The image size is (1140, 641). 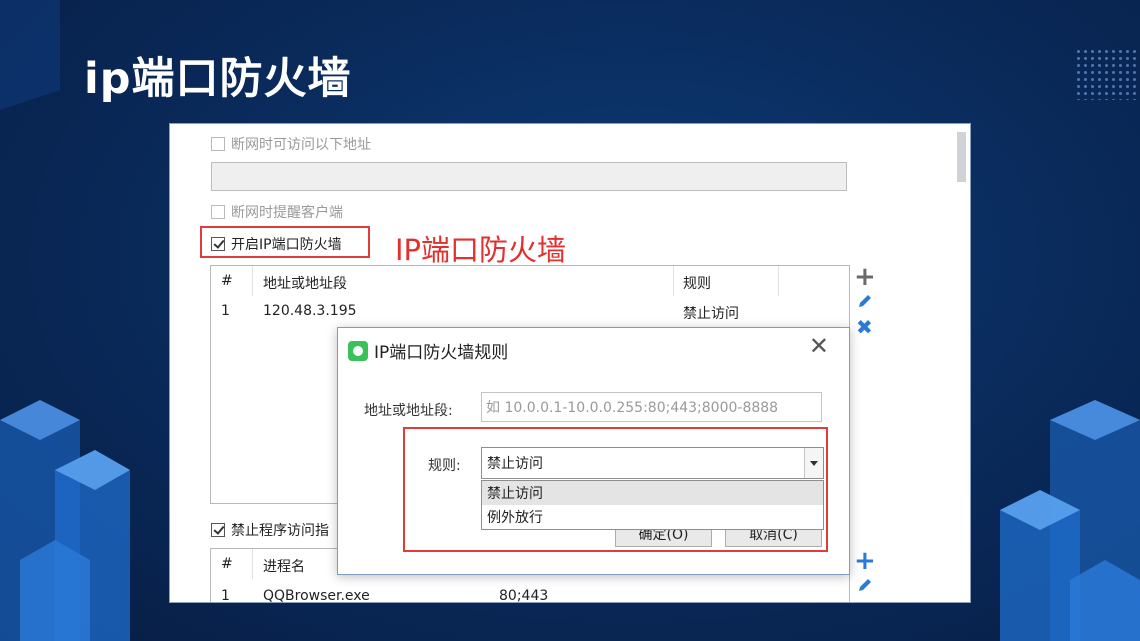 I want to click on dialog-title: IP端口防火墙规则, so click(x=441, y=353).